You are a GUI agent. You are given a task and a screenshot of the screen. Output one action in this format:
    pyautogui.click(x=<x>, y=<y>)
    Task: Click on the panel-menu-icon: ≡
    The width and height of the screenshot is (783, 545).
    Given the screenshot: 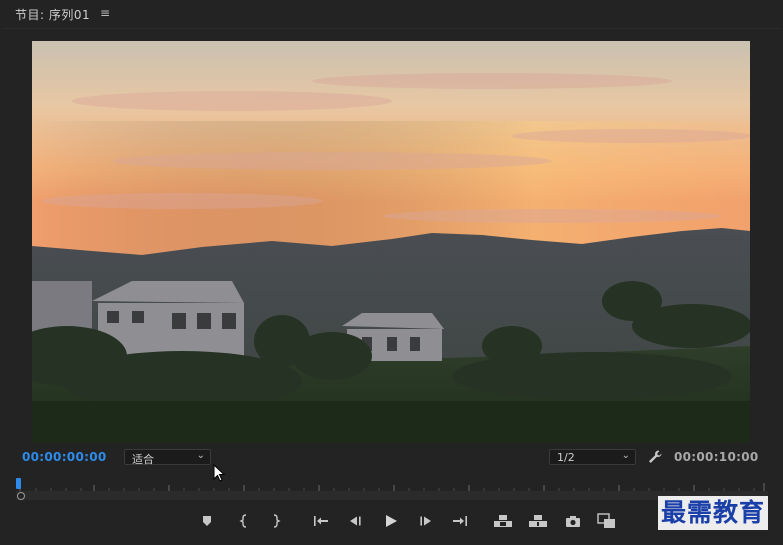 What is the action you would take?
    pyautogui.click(x=105, y=13)
    